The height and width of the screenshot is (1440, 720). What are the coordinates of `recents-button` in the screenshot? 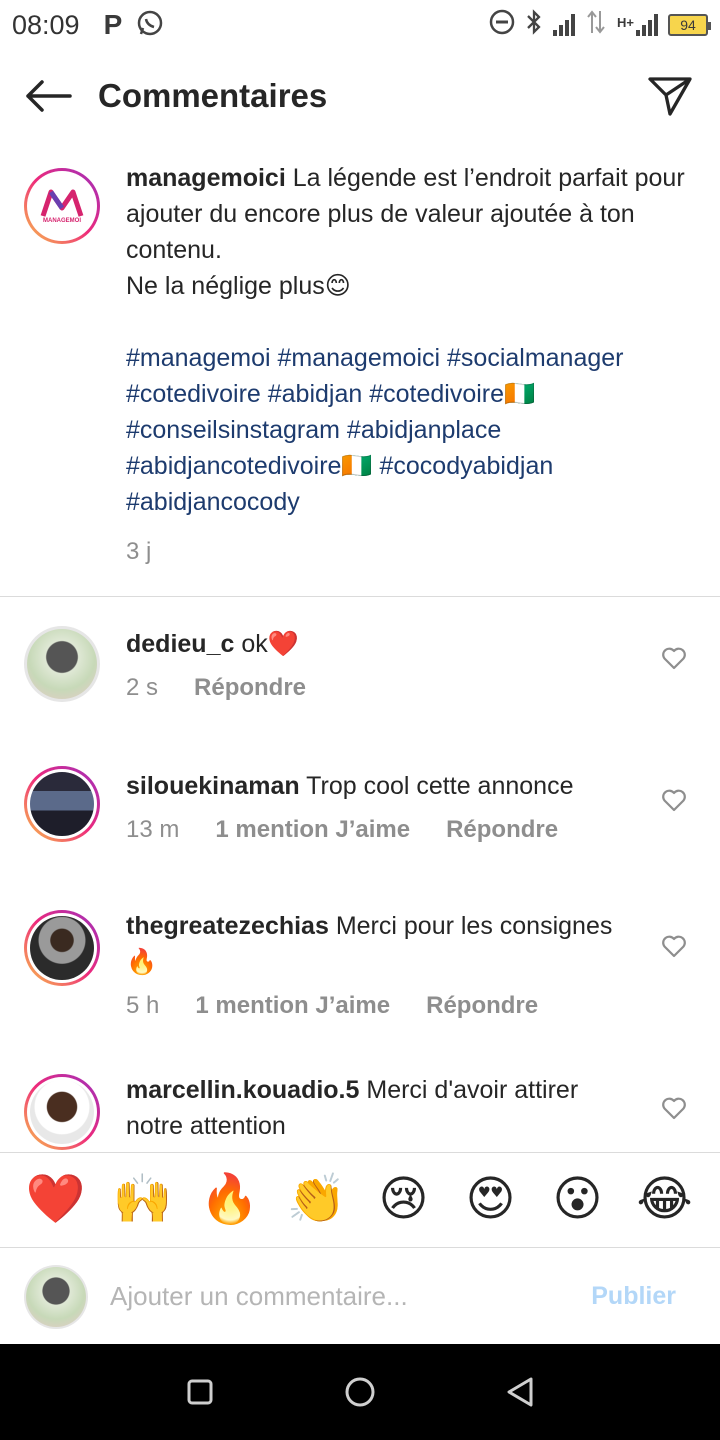 It's located at (200, 1392).